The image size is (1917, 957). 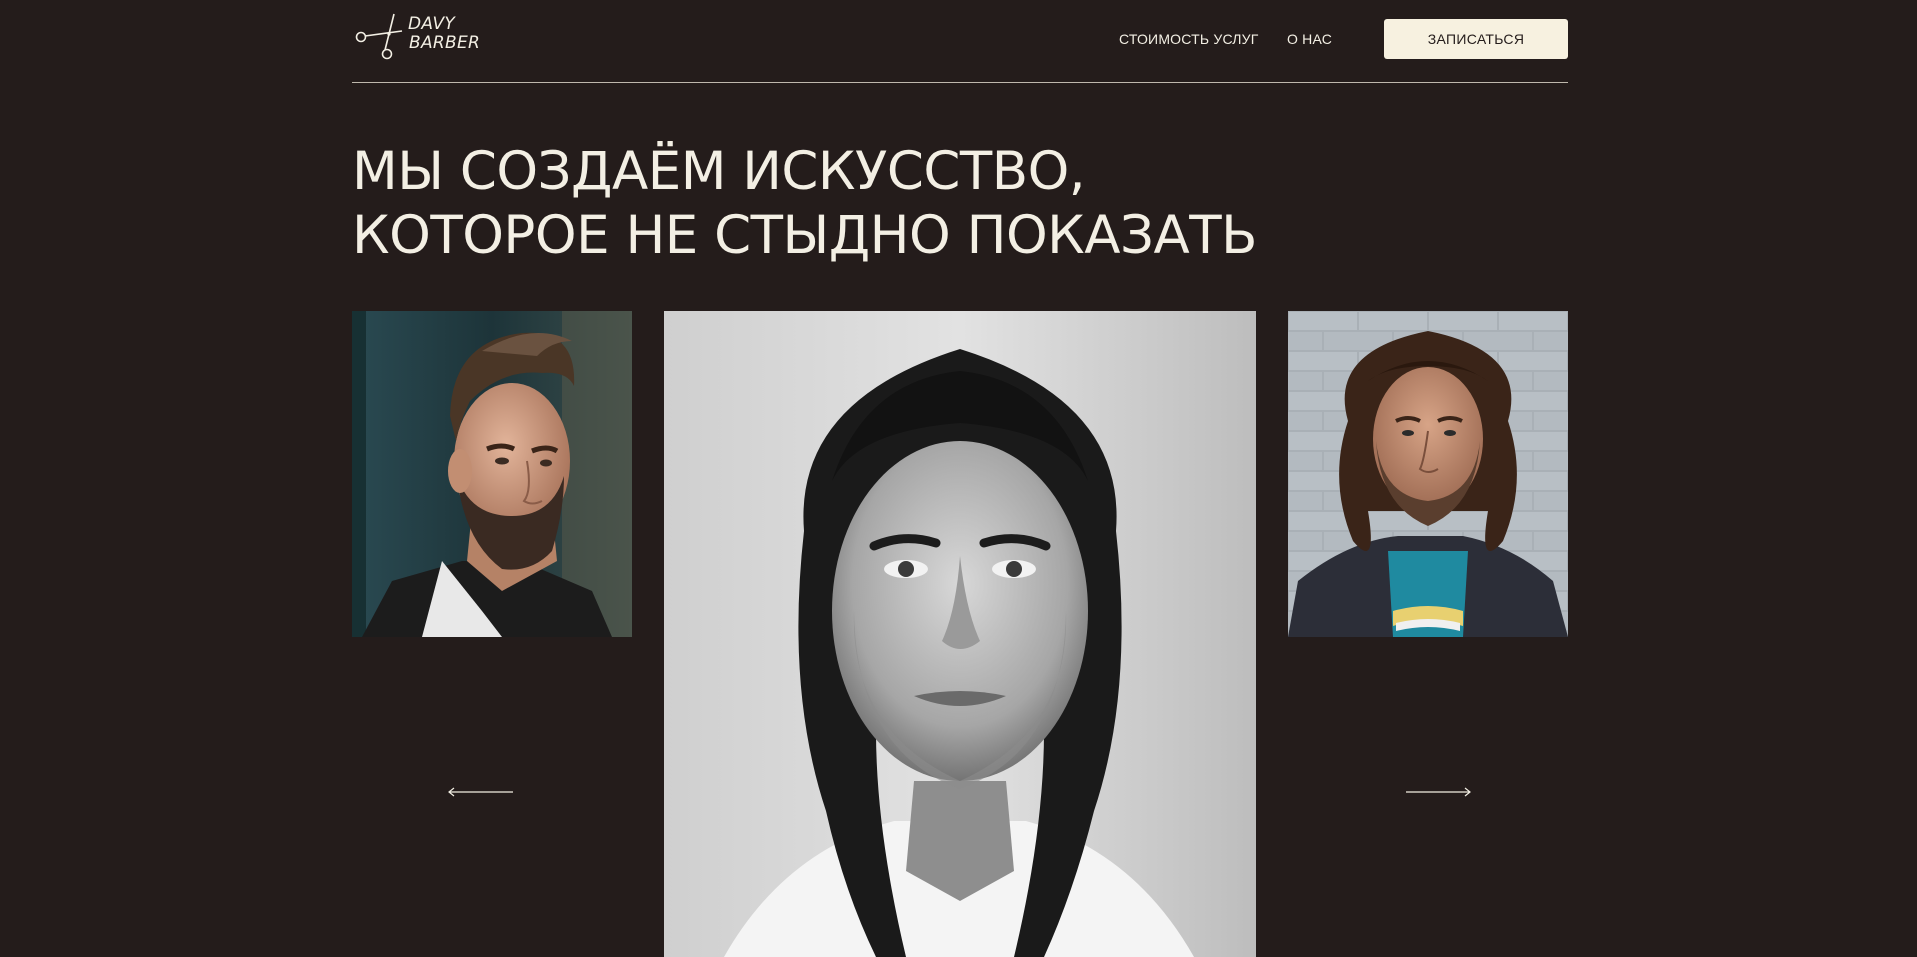 What do you see at coordinates (445, 43) in the screenshot?
I see `logo-text-line2: BARBER` at bounding box center [445, 43].